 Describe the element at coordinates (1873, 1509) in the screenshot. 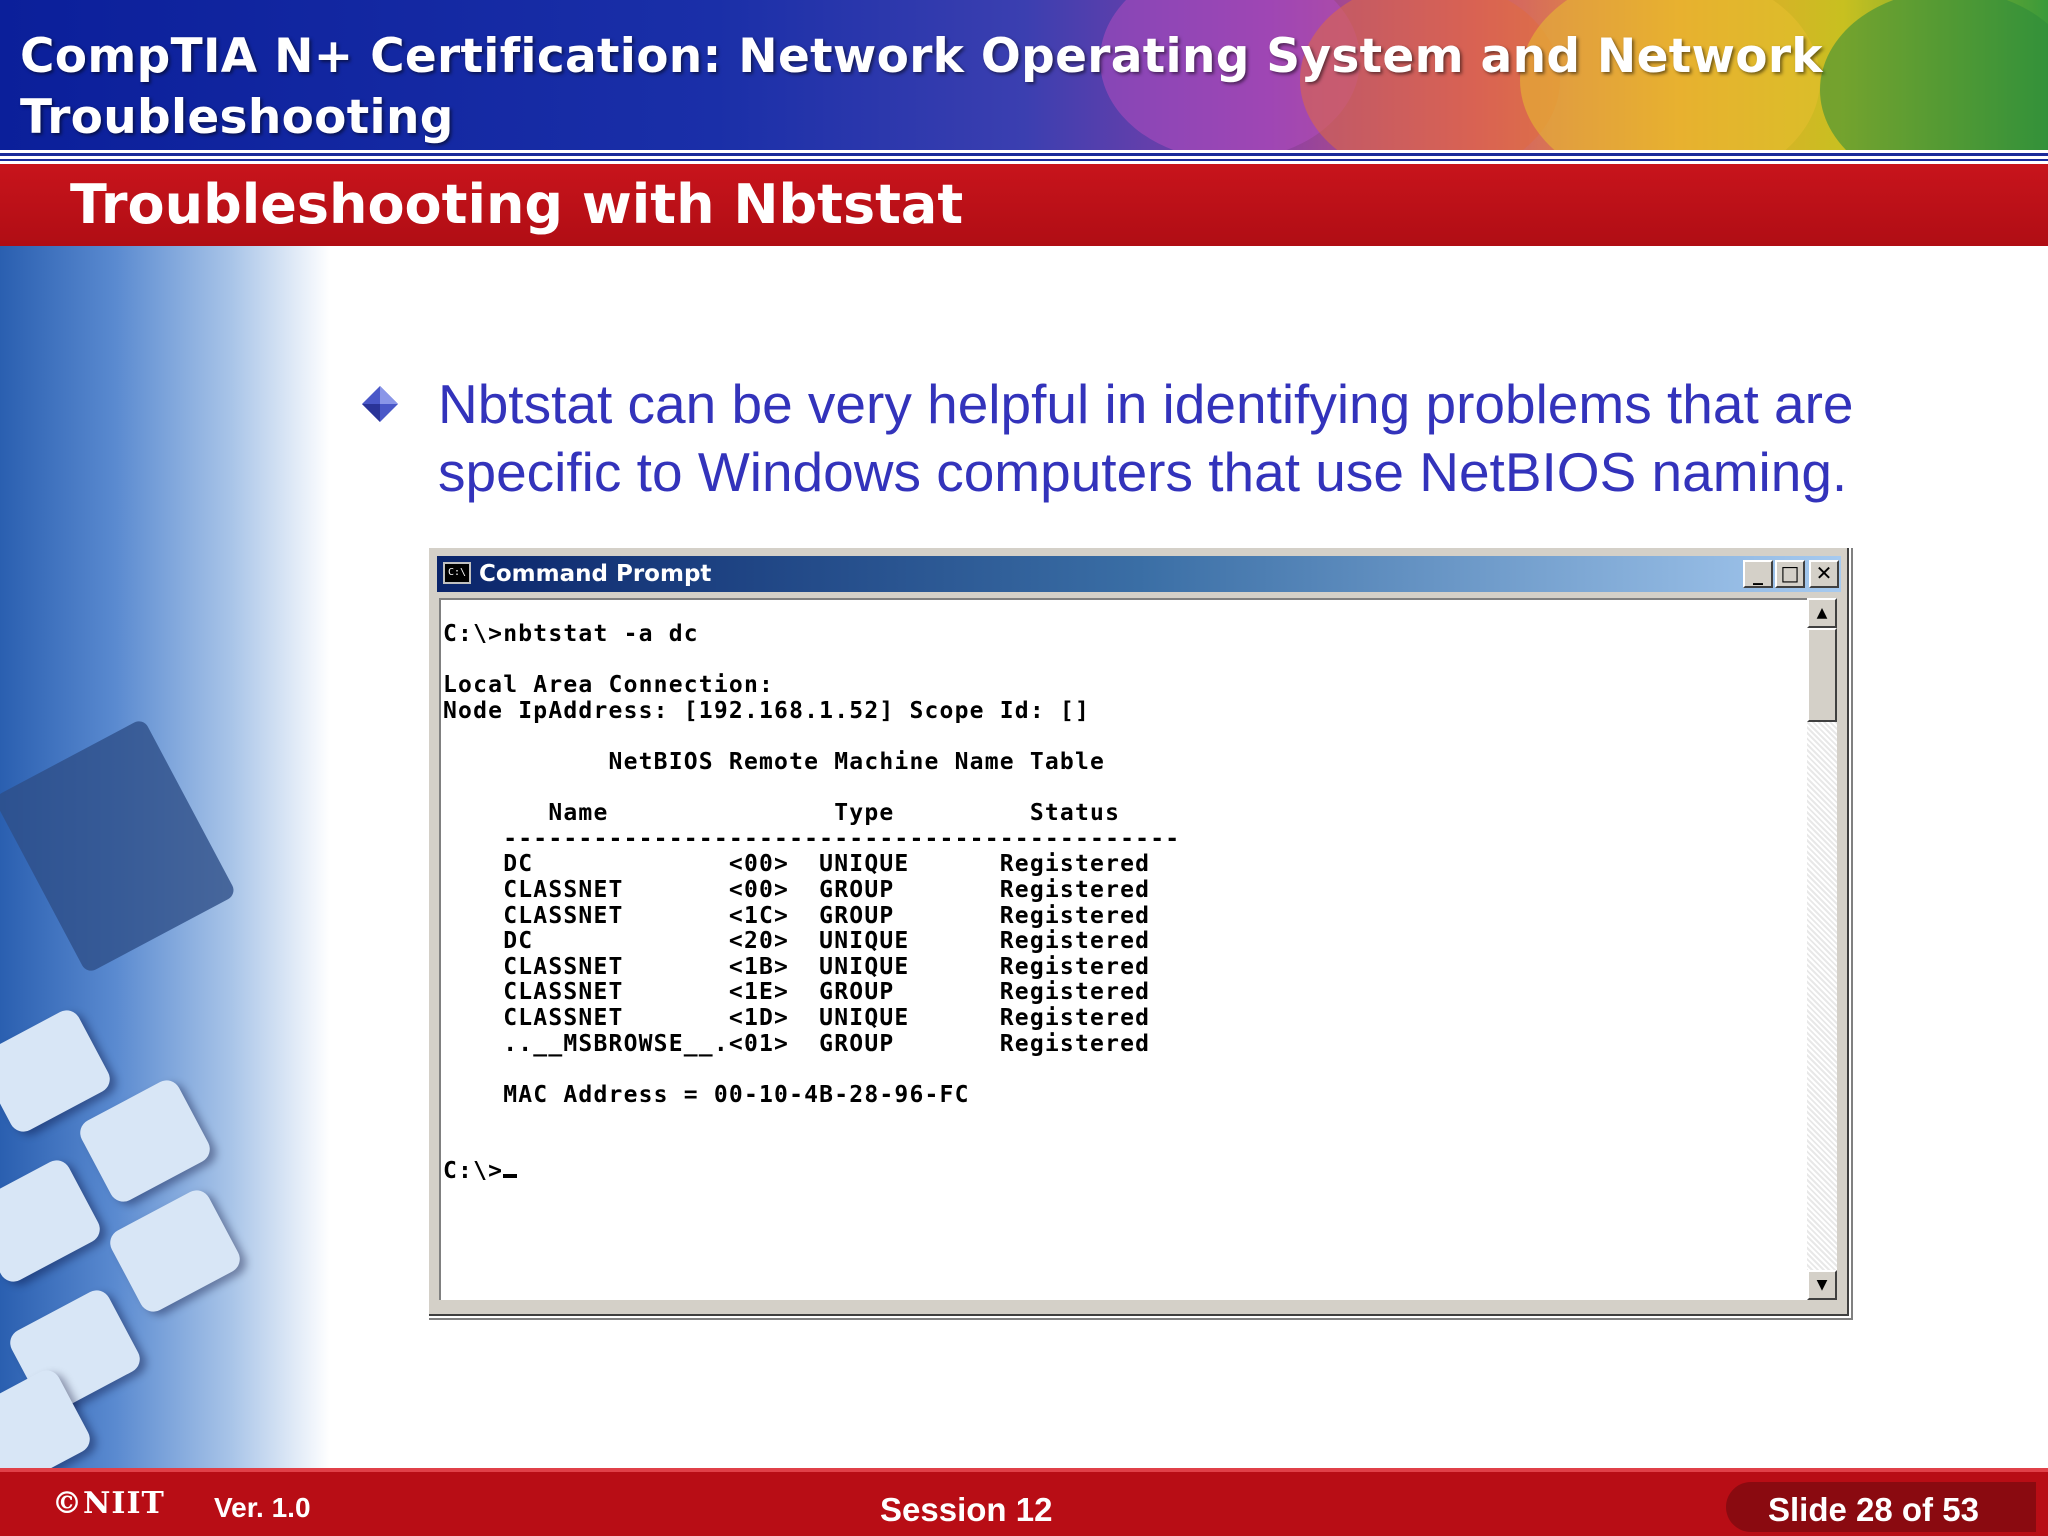

I see `slide-number: Slide 28 of 53` at that location.